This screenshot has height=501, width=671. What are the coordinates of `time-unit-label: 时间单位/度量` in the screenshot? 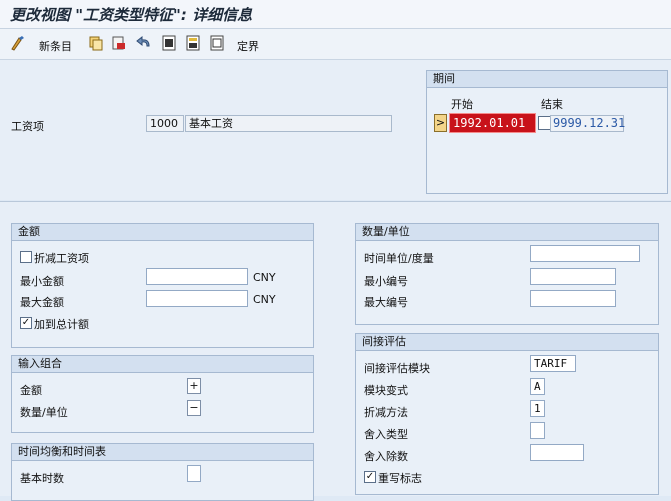 It's located at (399, 258).